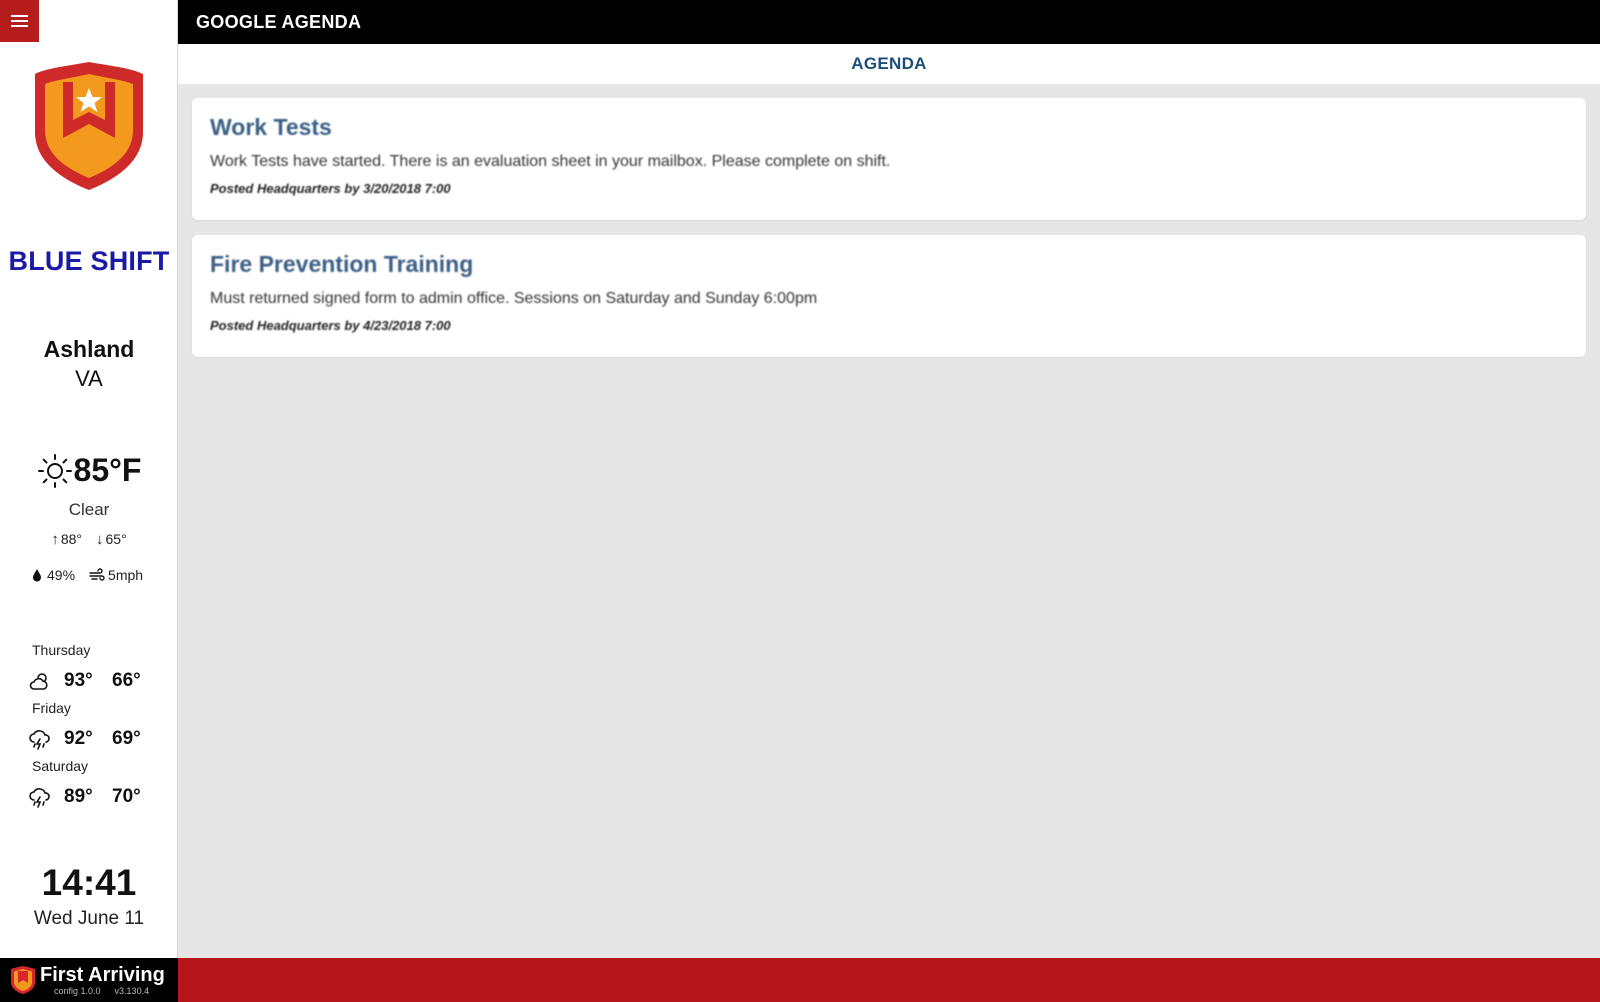 This screenshot has height=1002, width=1600. What do you see at coordinates (37, 575) in the screenshot?
I see `droplet-icon` at bounding box center [37, 575].